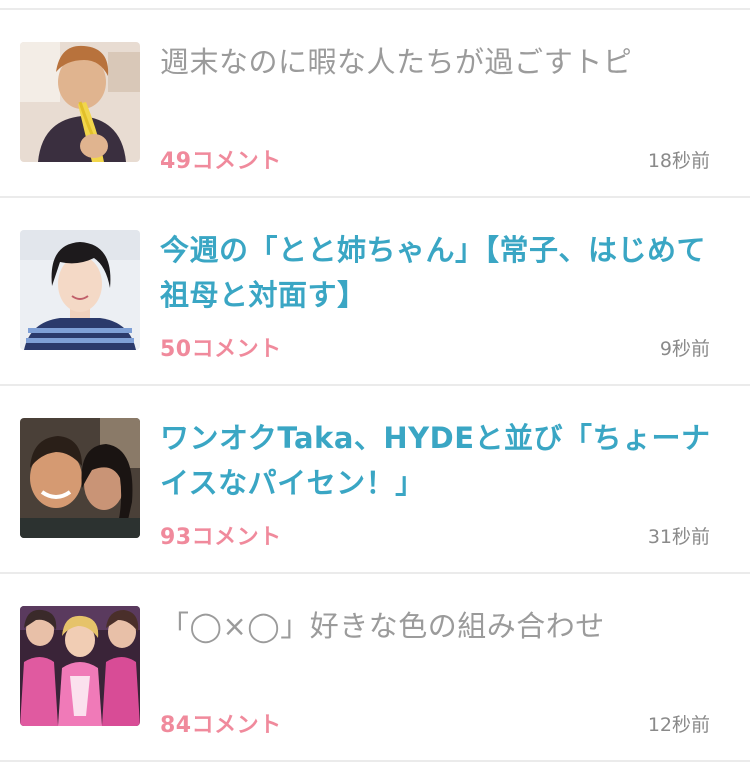  Describe the element at coordinates (678, 725) in the screenshot. I see `timestamp: 12秒前` at that location.